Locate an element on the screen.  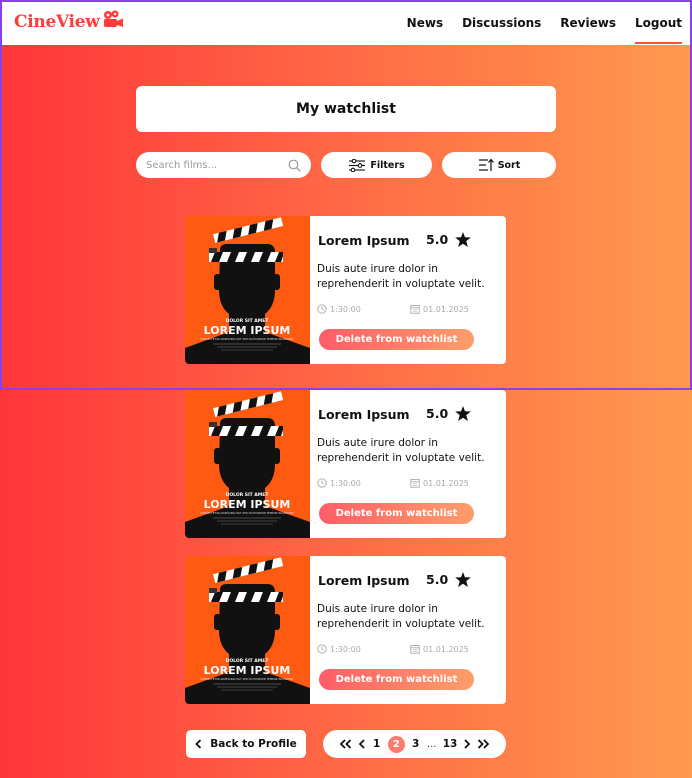
filters-label: Filters is located at coordinates (387, 165).